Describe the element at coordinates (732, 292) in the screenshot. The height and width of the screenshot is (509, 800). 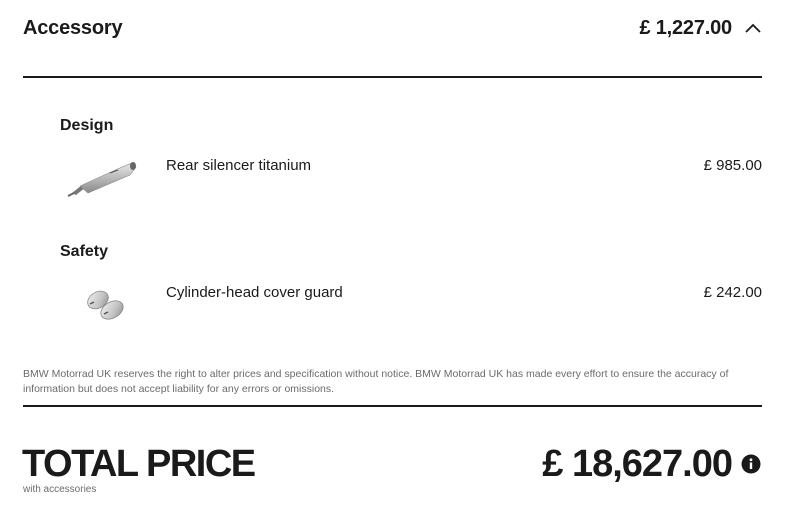
I see `accessory-item-price: £ 242.00` at that location.